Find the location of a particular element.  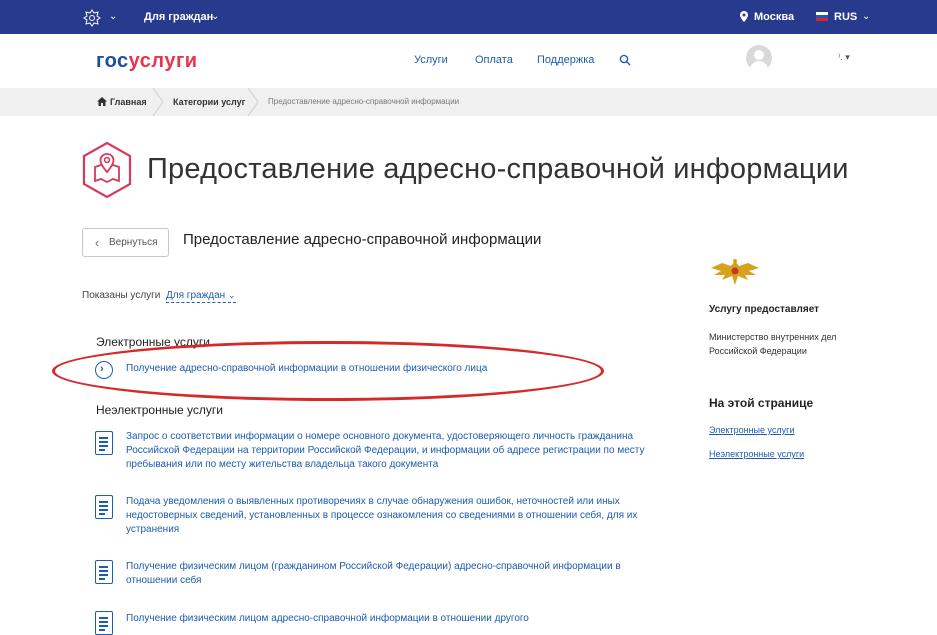

back-button-label: Вернуться is located at coordinates (133, 242).